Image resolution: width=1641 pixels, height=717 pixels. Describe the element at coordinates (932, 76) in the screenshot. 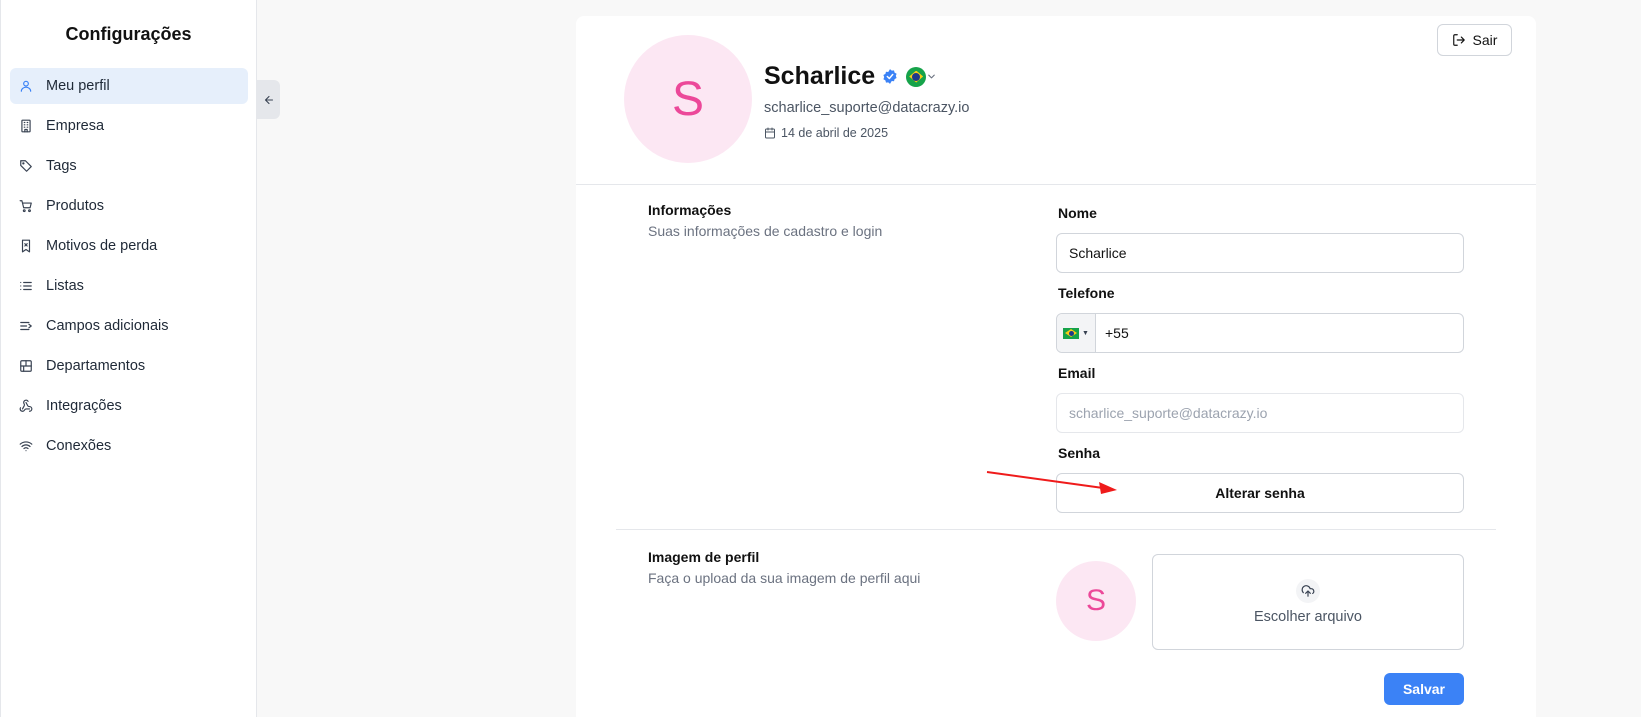

I see `chevron-down-icon` at that location.